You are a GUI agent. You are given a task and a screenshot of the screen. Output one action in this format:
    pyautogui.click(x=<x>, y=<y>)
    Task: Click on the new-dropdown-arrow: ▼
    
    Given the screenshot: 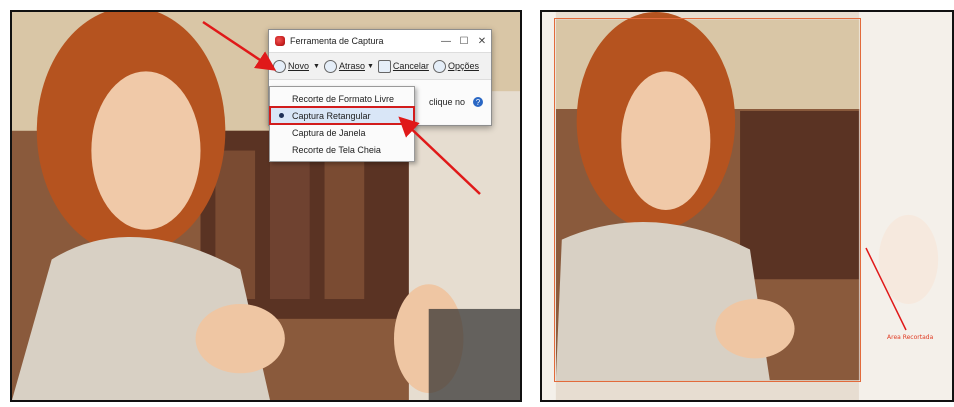 What is the action you would take?
    pyautogui.click(x=316, y=66)
    